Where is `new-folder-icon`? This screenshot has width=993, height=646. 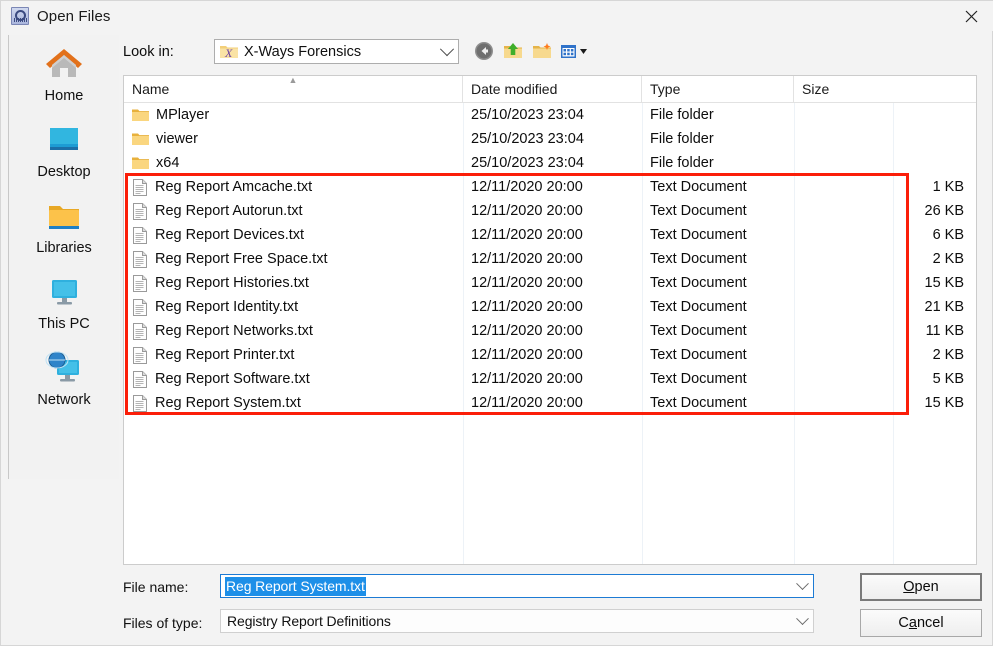
new-folder-icon is located at coordinates (542, 51).